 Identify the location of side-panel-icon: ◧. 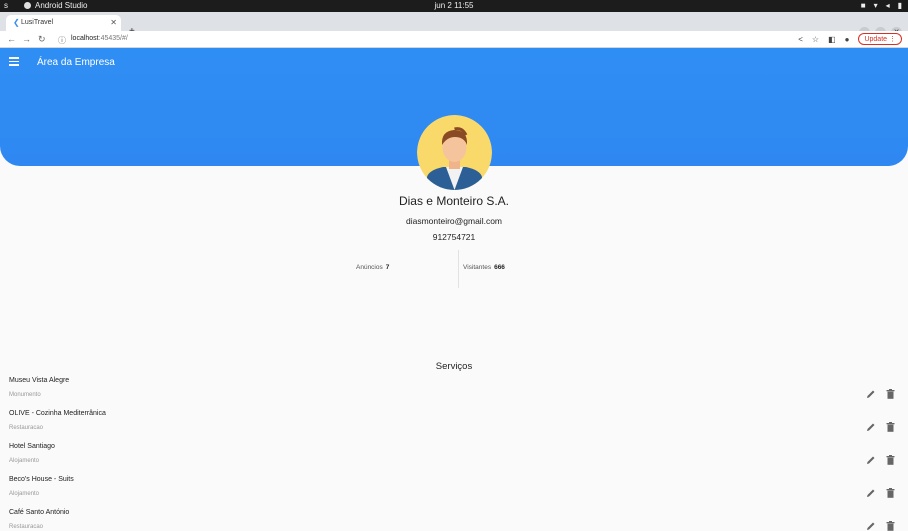
(832, 39).